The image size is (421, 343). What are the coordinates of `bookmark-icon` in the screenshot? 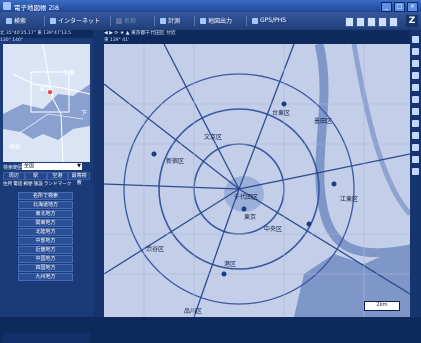 It's located at (415, 135).